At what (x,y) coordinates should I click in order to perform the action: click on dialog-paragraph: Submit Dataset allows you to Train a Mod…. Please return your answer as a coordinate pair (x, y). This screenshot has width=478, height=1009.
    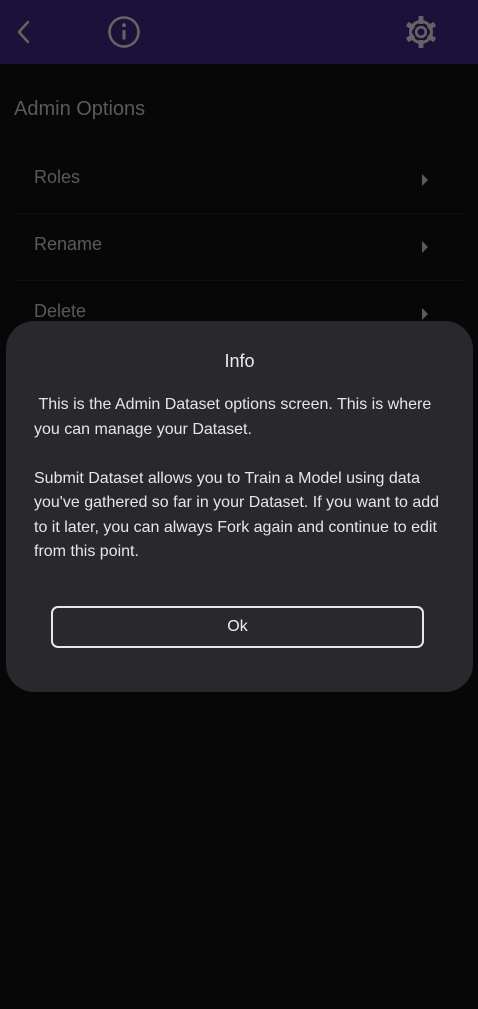
    Looking at the image, I should click on (237, 515).